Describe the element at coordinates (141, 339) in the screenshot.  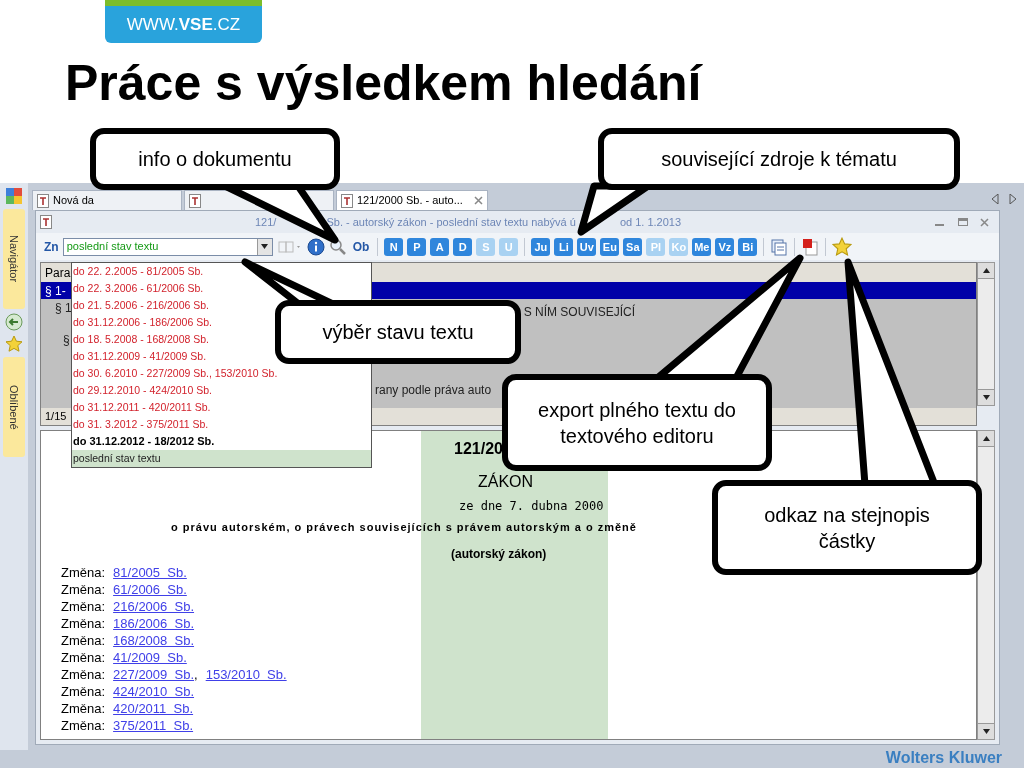
I see `dropdown-option: do 18. 5.2008 - 168/2008 Sb.` at that location.